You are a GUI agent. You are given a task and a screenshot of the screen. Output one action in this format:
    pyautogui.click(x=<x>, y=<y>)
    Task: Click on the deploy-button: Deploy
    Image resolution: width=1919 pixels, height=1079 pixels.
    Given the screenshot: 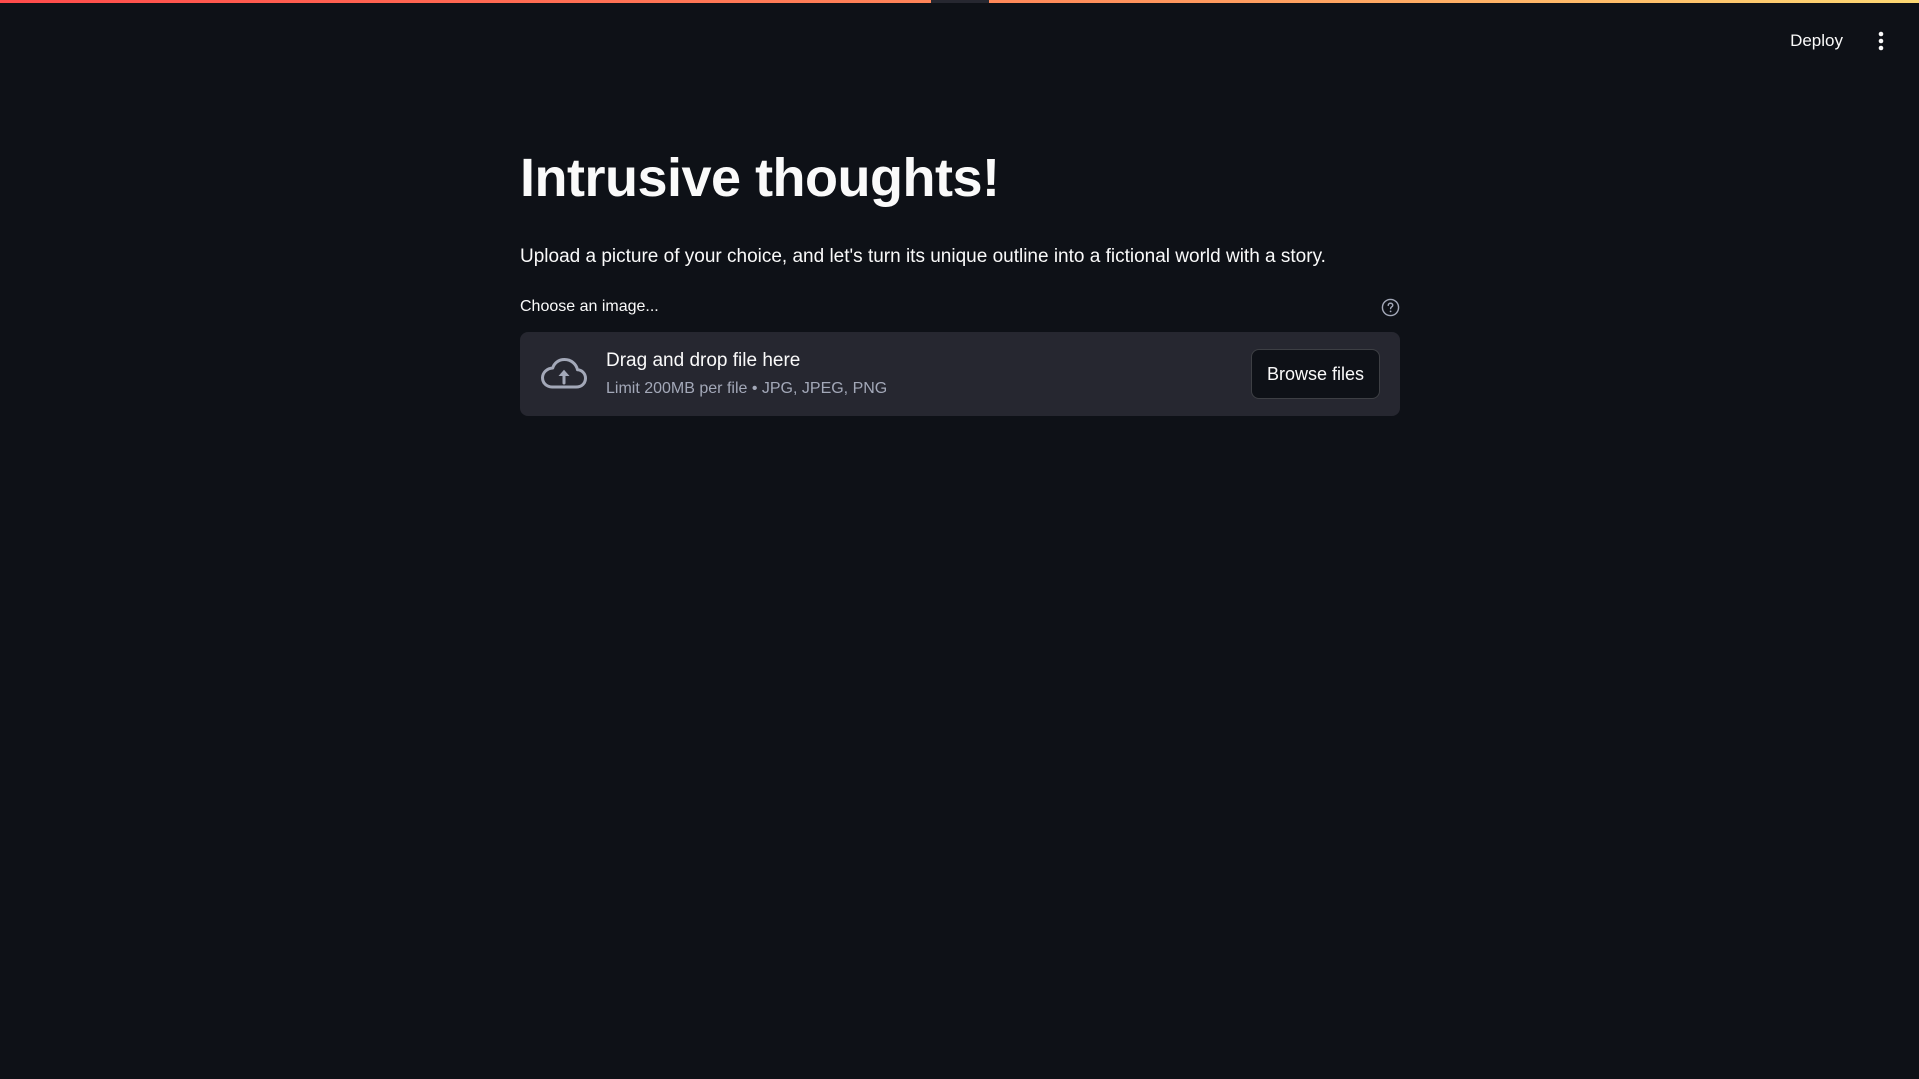 What is the action you would take?
    pyautogui.click(x=1816, y=41)
    